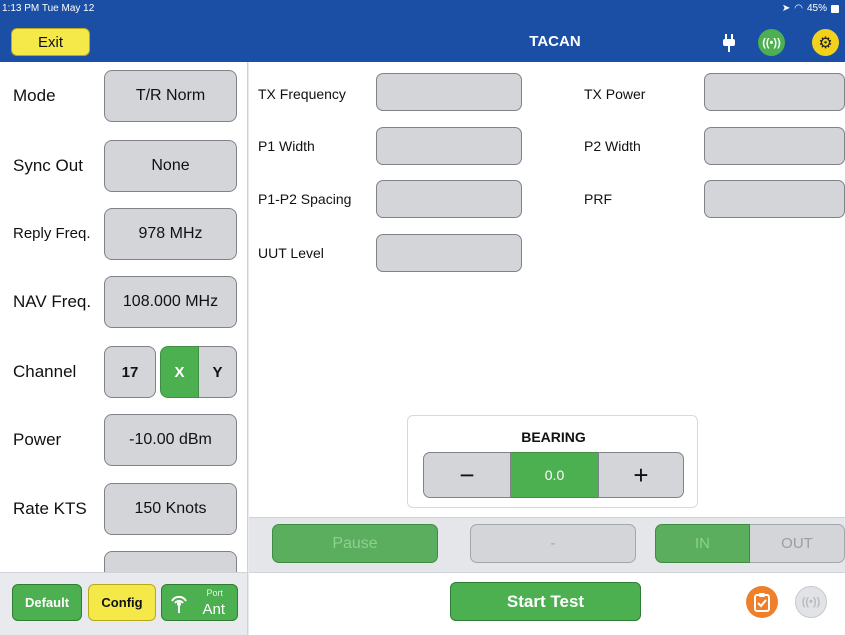 This screenshot has width=845, height=635. Describe the element at coordinates (825, 42) in the screenshot. I see `settings-icon: ⚙` at that location.